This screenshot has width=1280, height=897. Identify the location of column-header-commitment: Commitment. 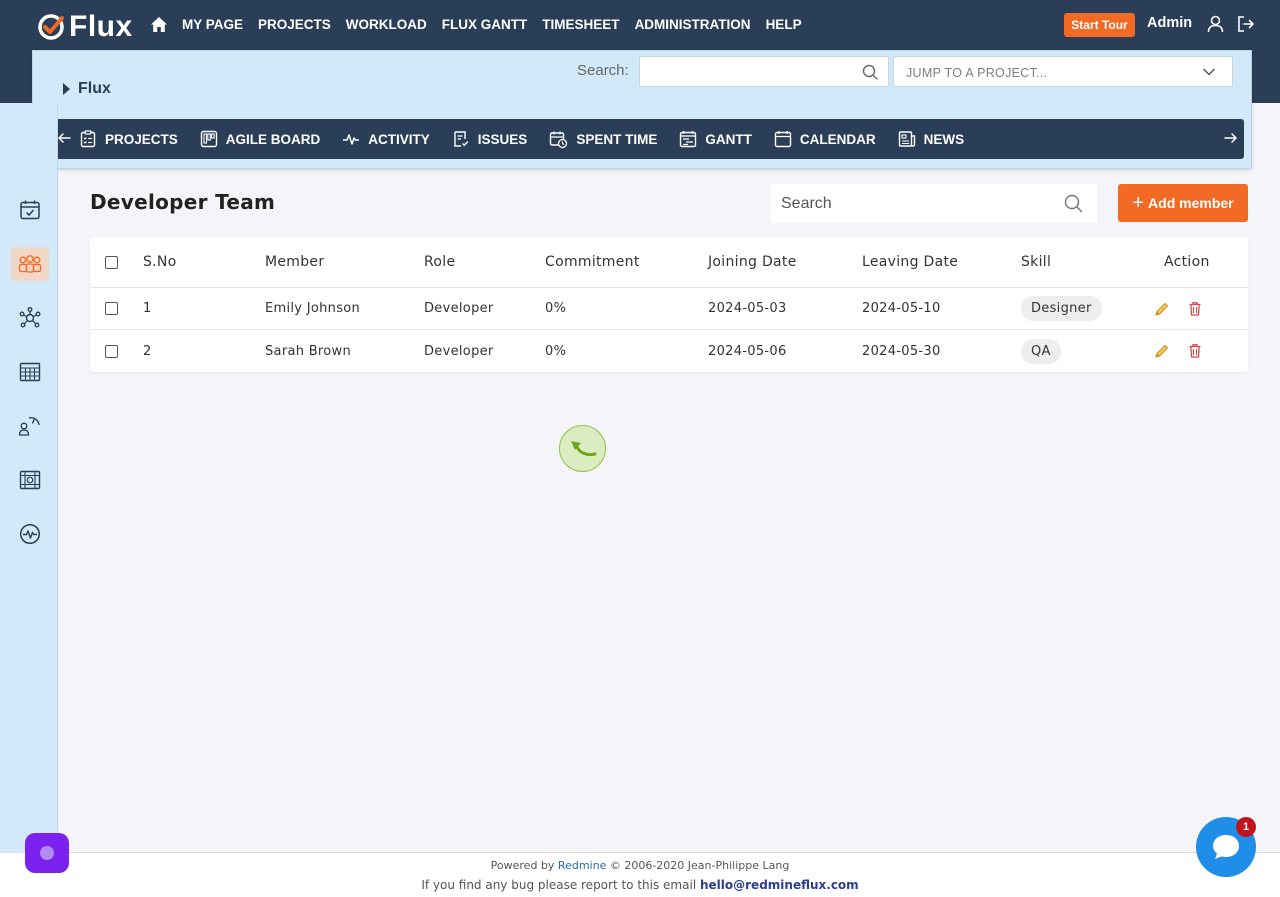
(592, 262).